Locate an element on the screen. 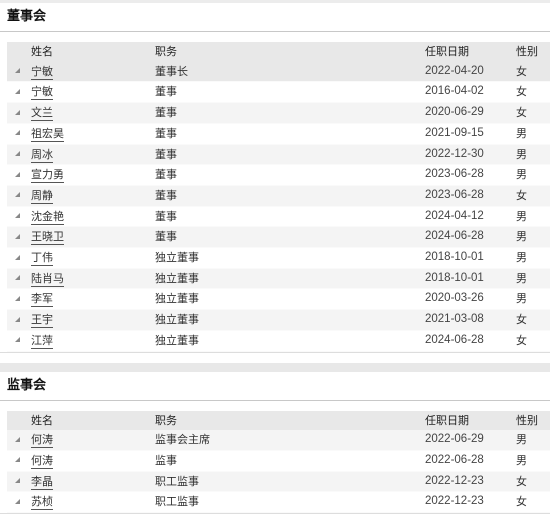 The image size is (550, 514). role-cell: 监事会主席 is located at coordinates (182, 440).